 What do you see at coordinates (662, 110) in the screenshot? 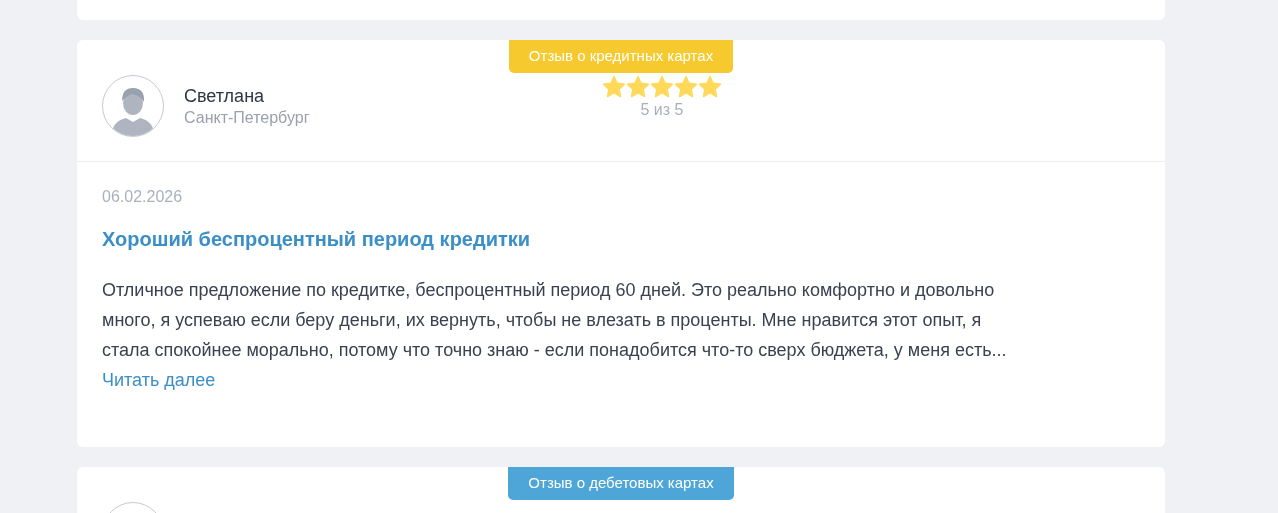
I see `rating-text: 5 из 5` at bounding box center [662, 110].